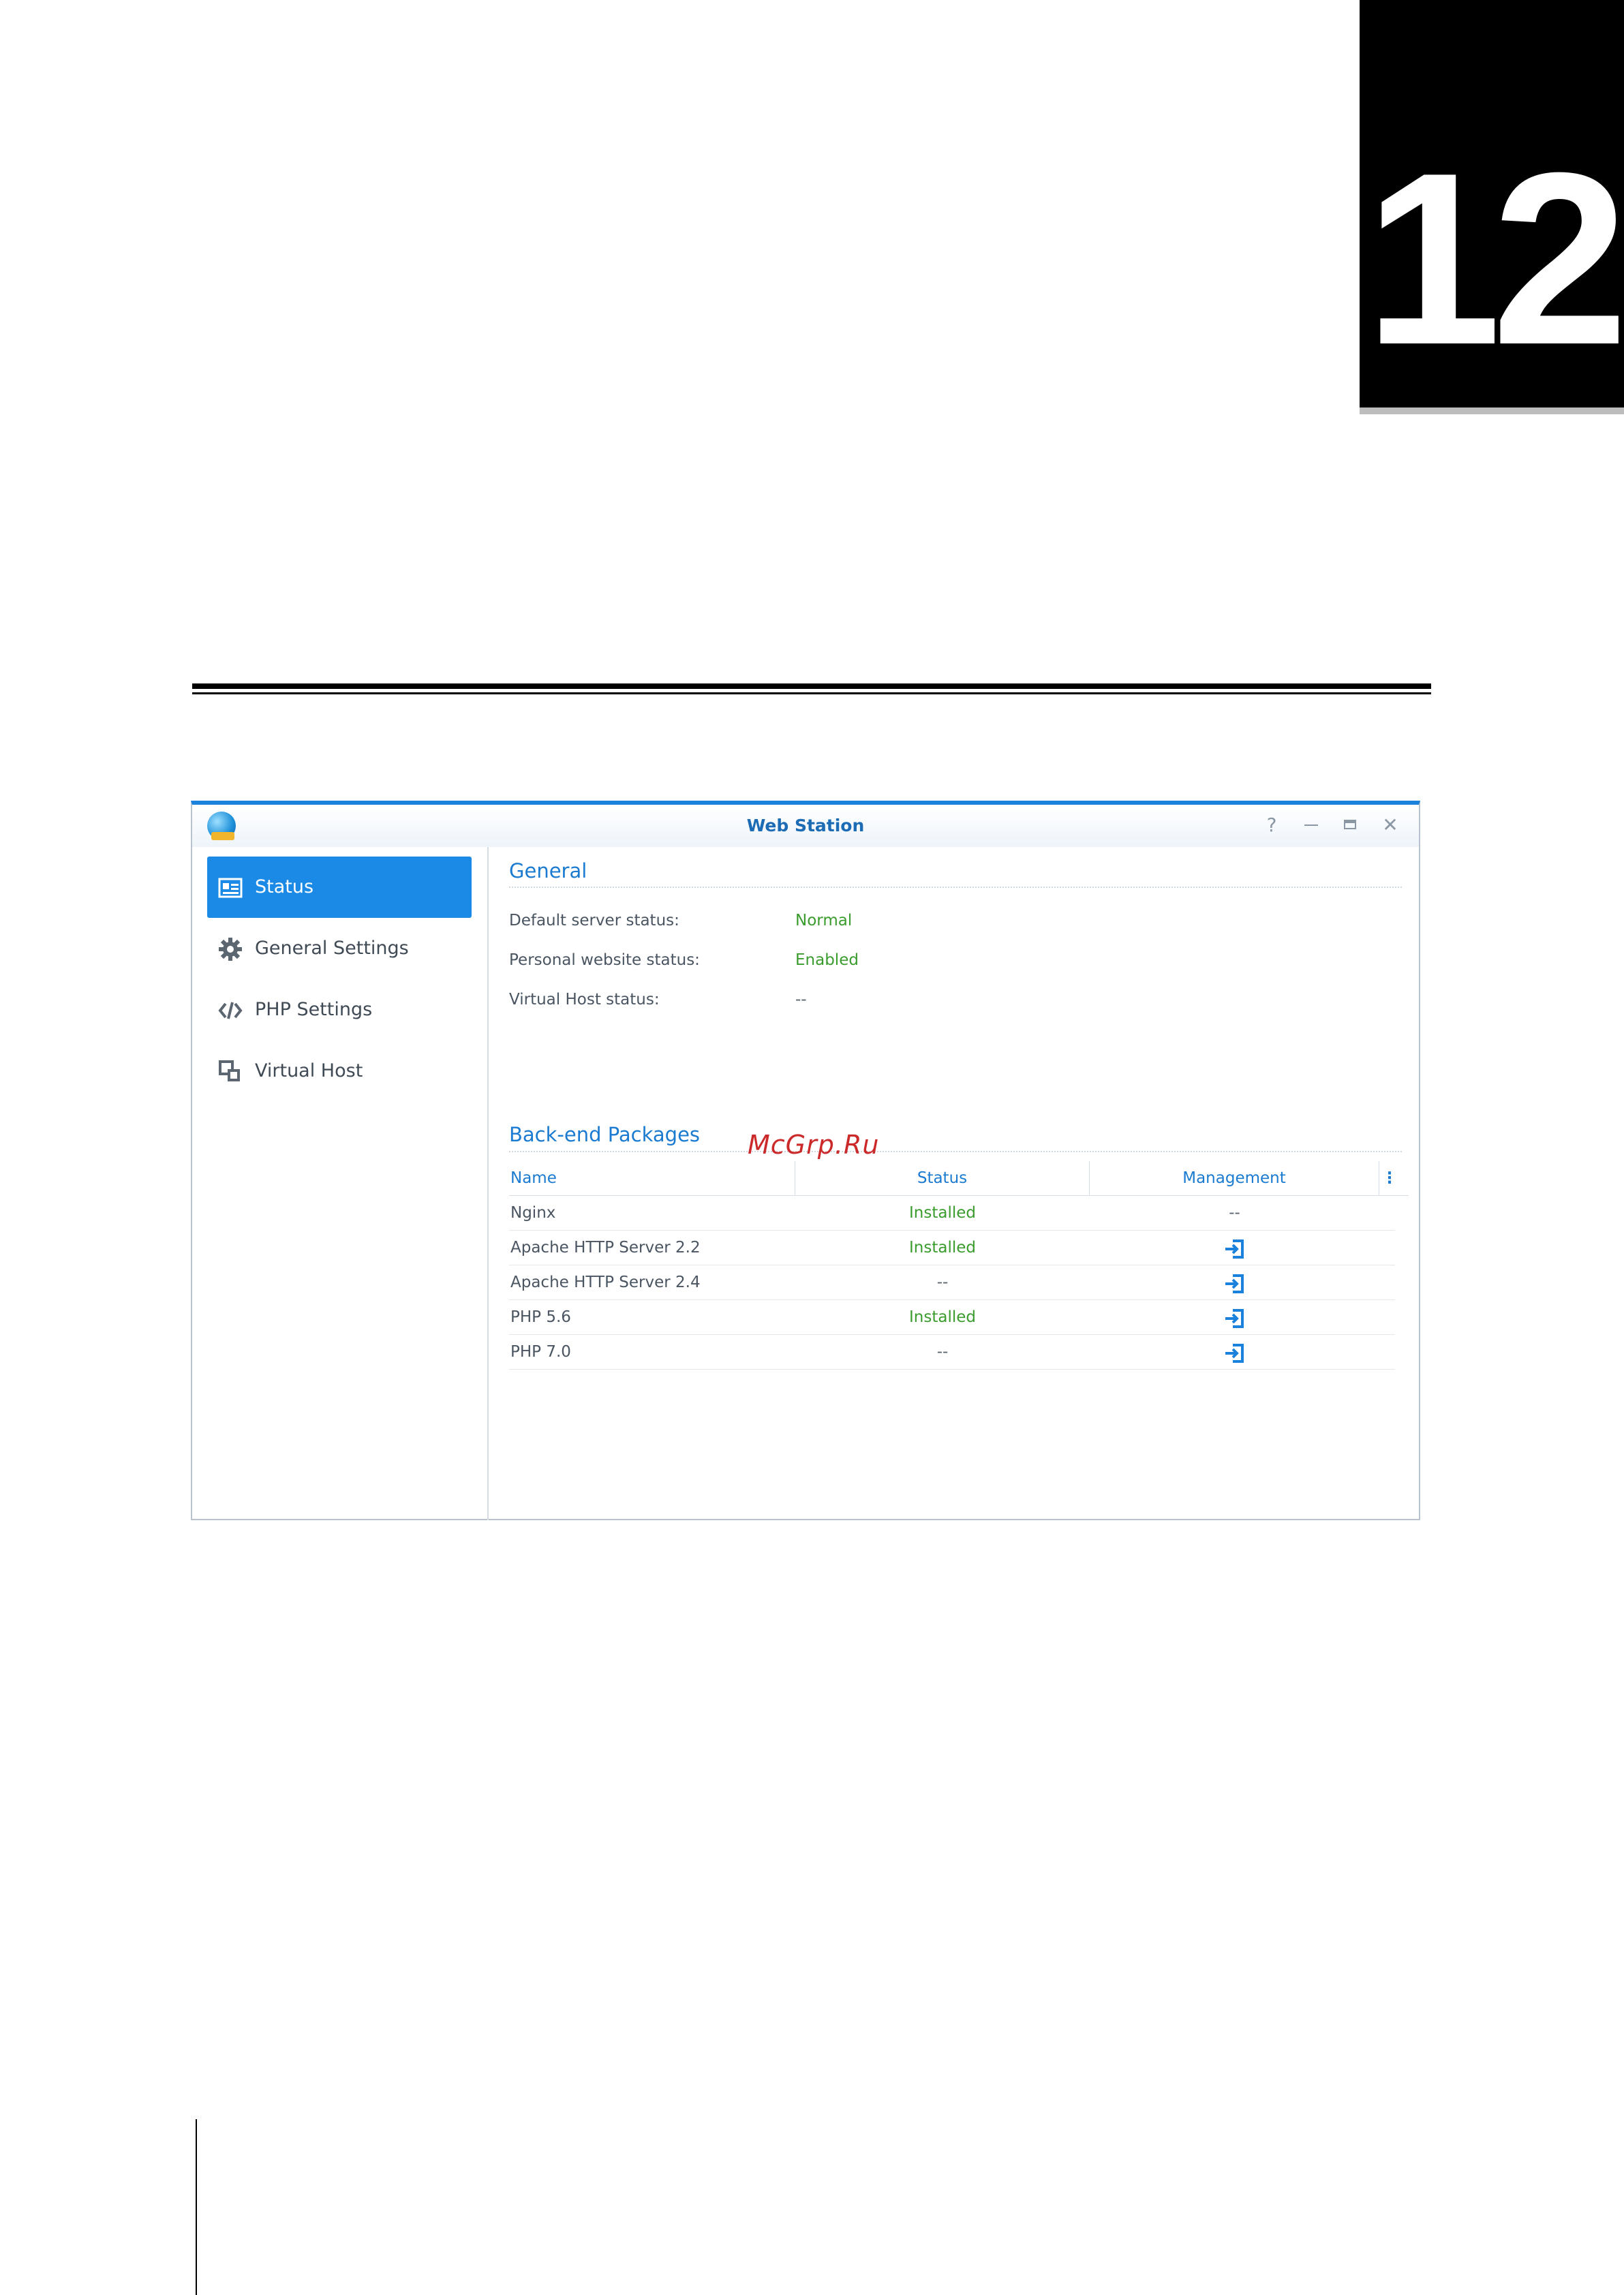 This screenshot has width=1624, height=2295. I want to click on sidebar-item-virtual-host: Virtual Host, so click(339, 1072).